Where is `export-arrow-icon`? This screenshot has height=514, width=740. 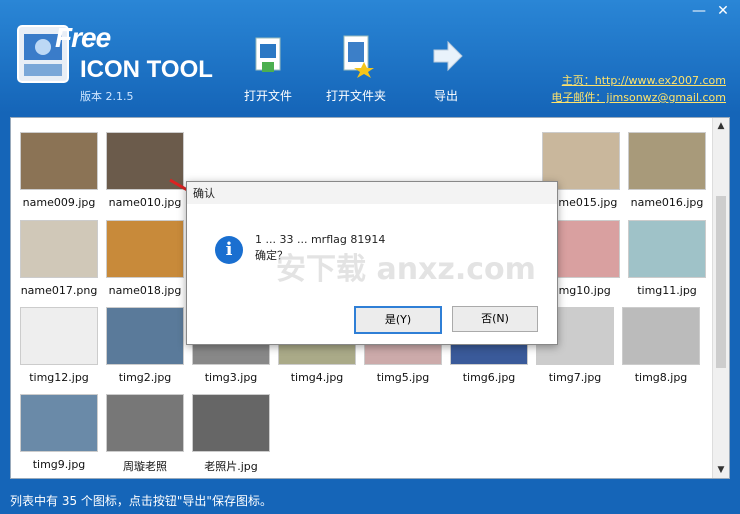
export-arrow-icon is located at coordinates (448, 56).